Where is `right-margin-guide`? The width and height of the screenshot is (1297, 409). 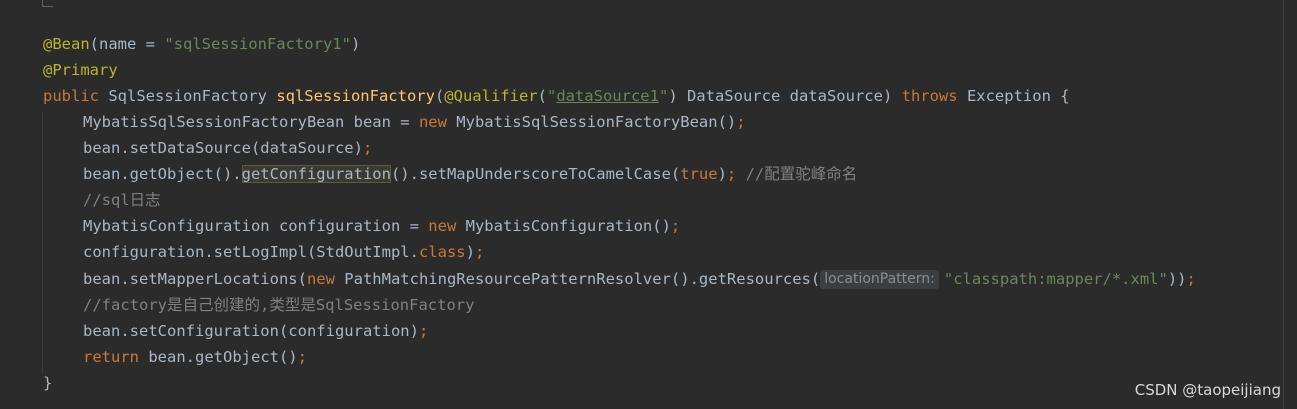
right-margin-guide is located at coordinates (1283, 204).